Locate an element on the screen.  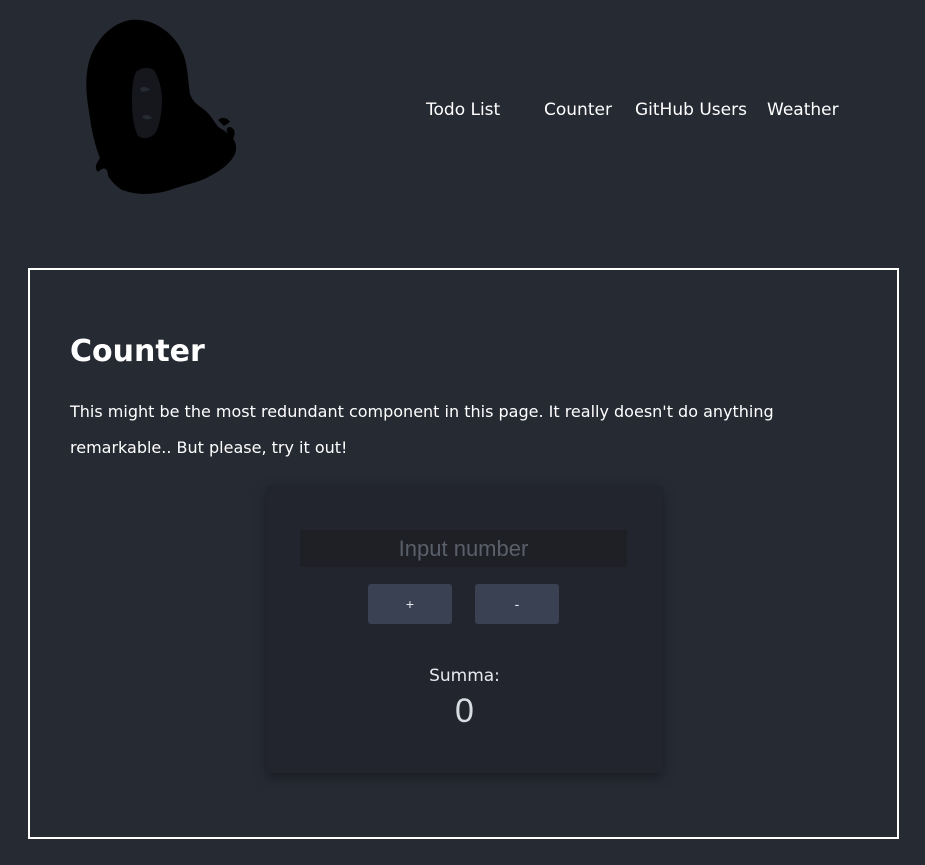
main-nav: Todo List Counter GitHub Users Weather is located at coordinates (462, 111).